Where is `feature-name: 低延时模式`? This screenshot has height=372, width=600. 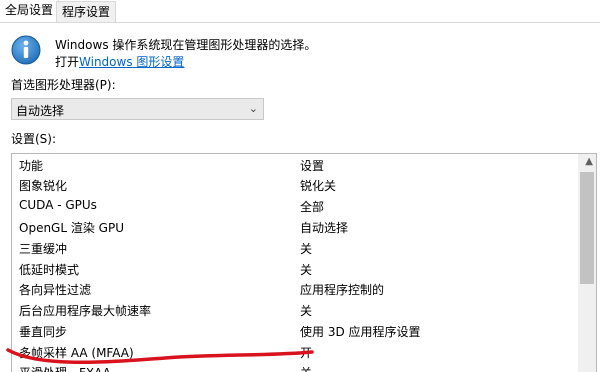 feature-name: 低延时模式 is located at coordinates (49, 270).